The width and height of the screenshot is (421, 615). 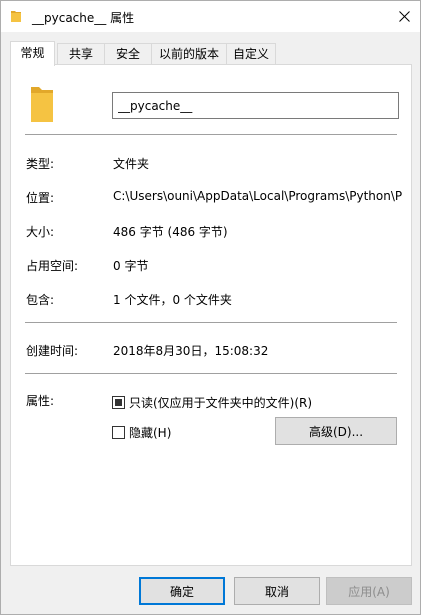 I want to click on hidden-label: 隐藏(H), so click(x=150, y=432).